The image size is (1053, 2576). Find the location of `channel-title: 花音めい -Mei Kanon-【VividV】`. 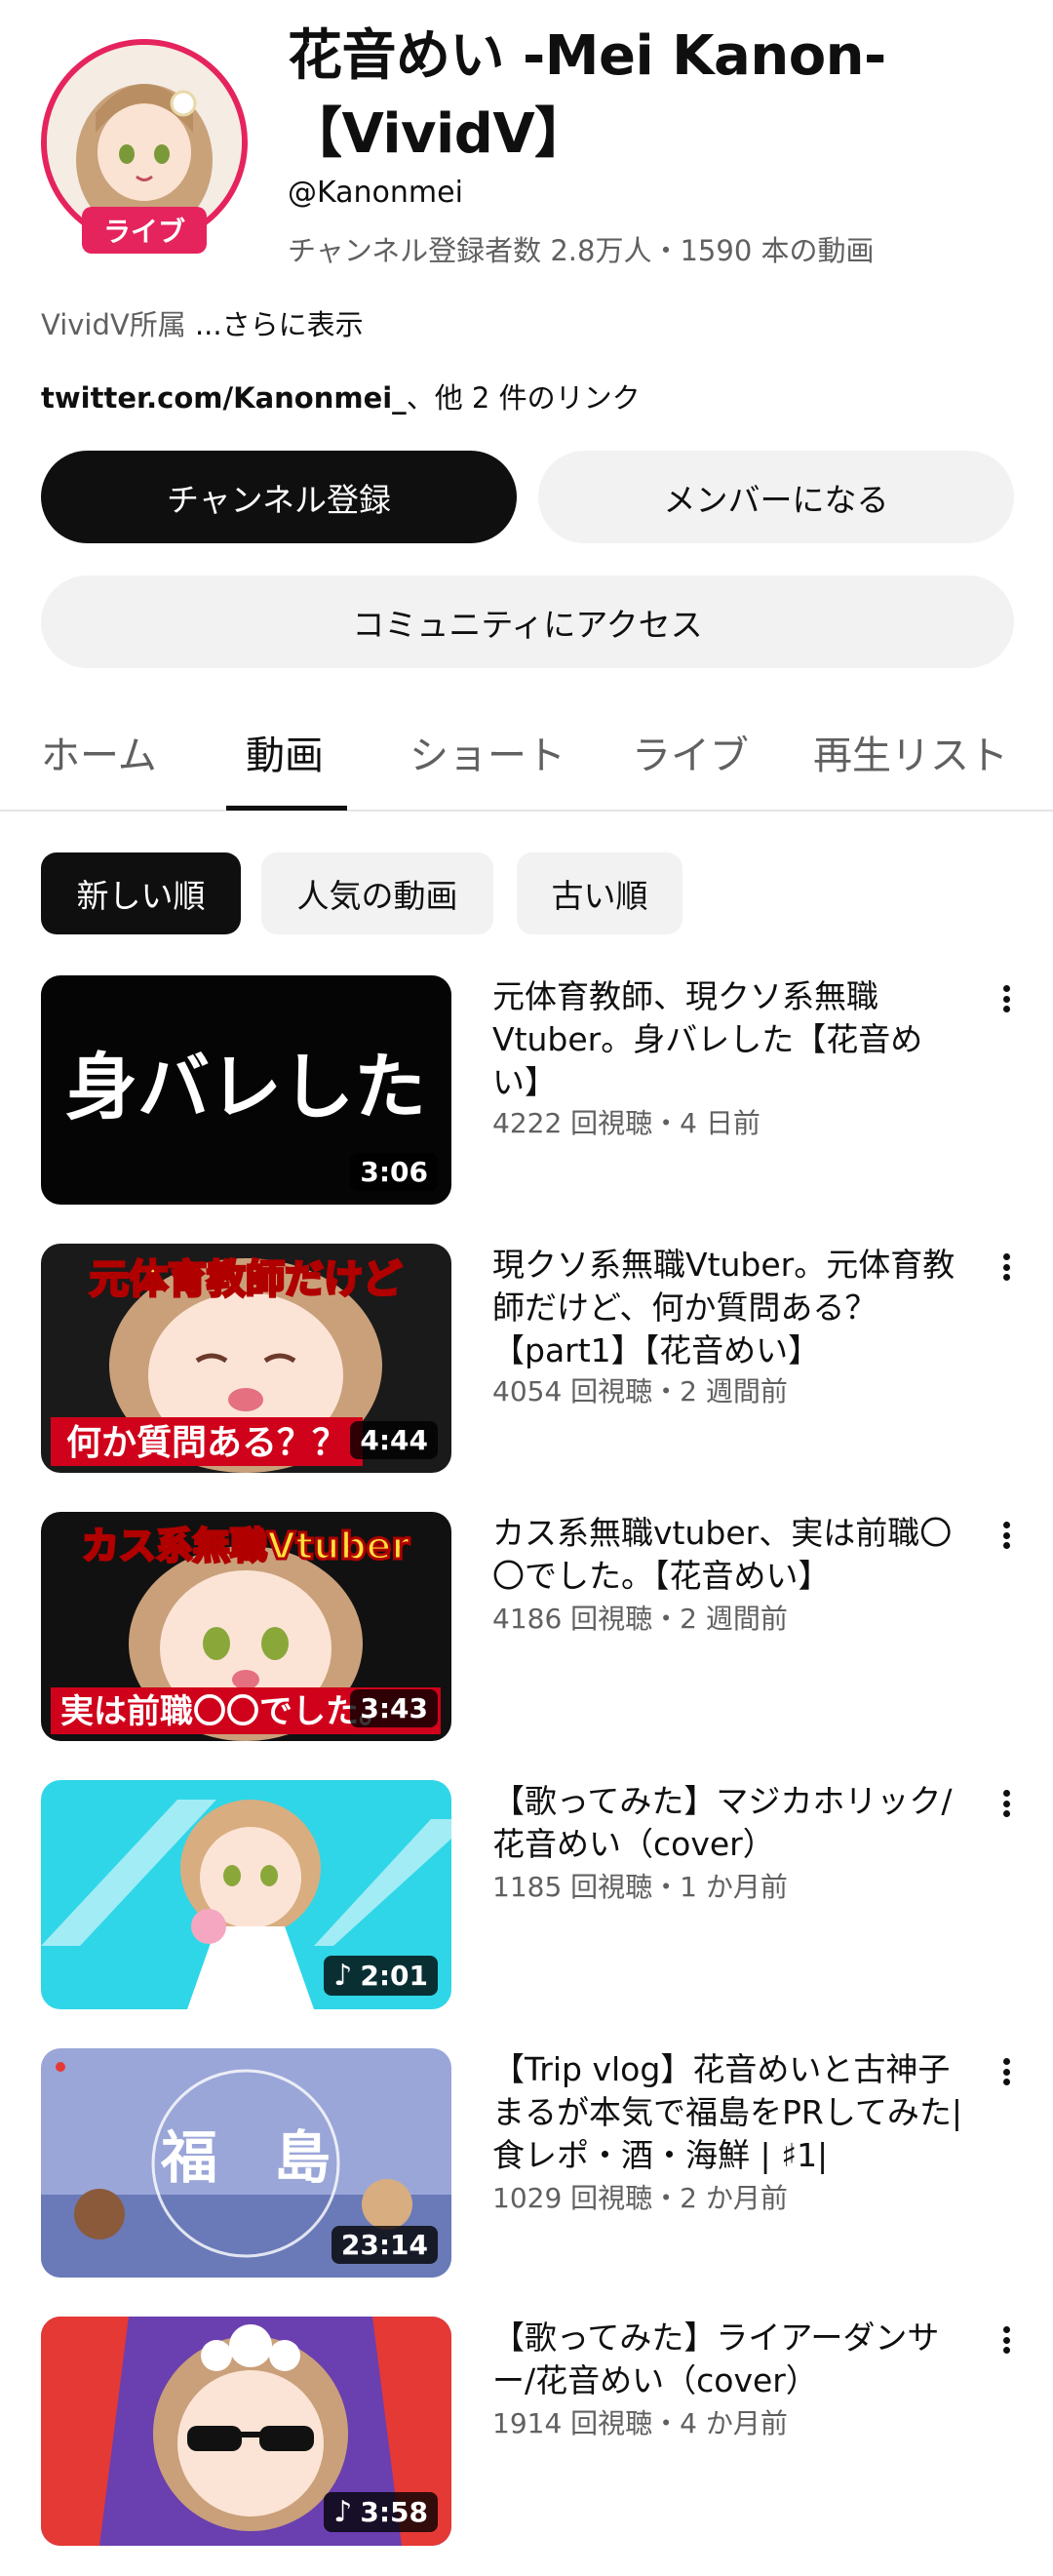

channel-title: 花音めい -Mei Kanon-【VividV】 is located at coordinates (587, 95).